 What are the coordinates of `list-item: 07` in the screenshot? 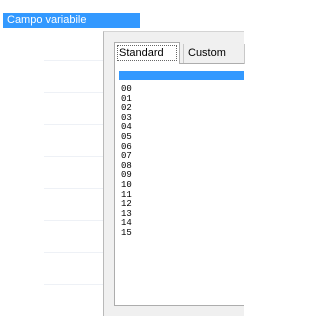 It's located at (181, 157).